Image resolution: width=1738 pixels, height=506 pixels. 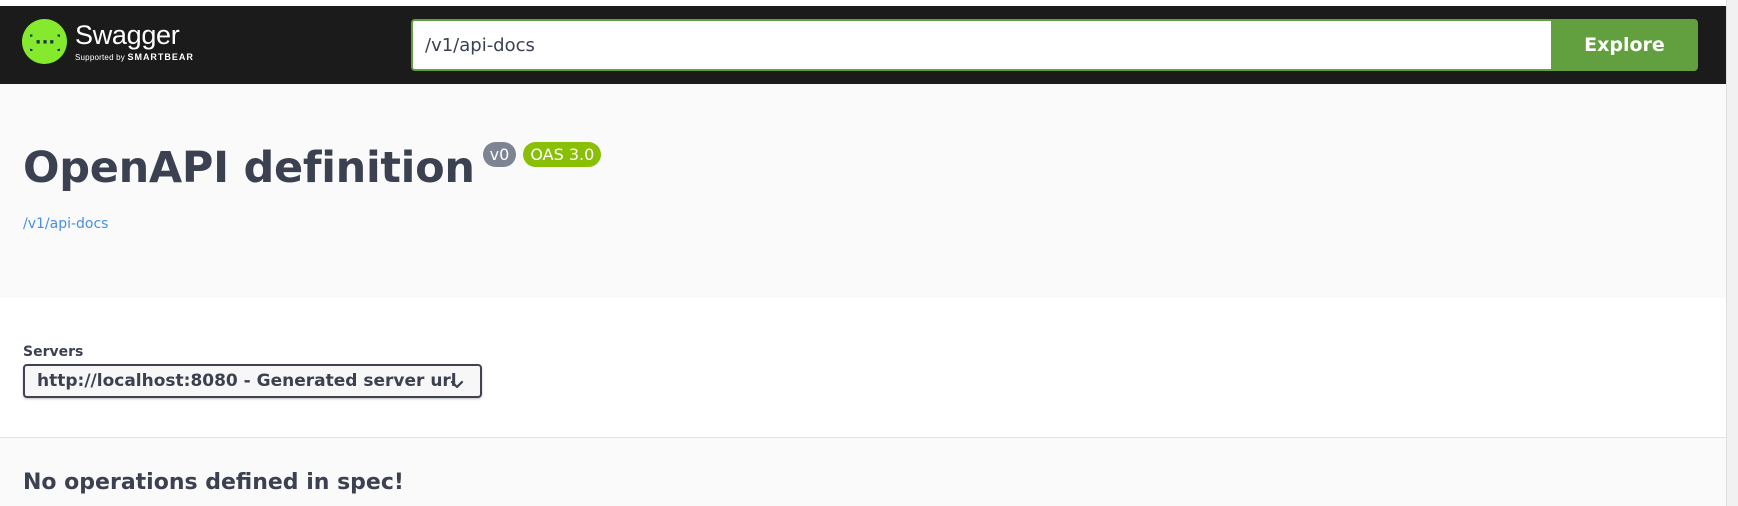 I want to click on brand-subtitle: Supported by SMARTBEAR, so click(x=134, y=56).